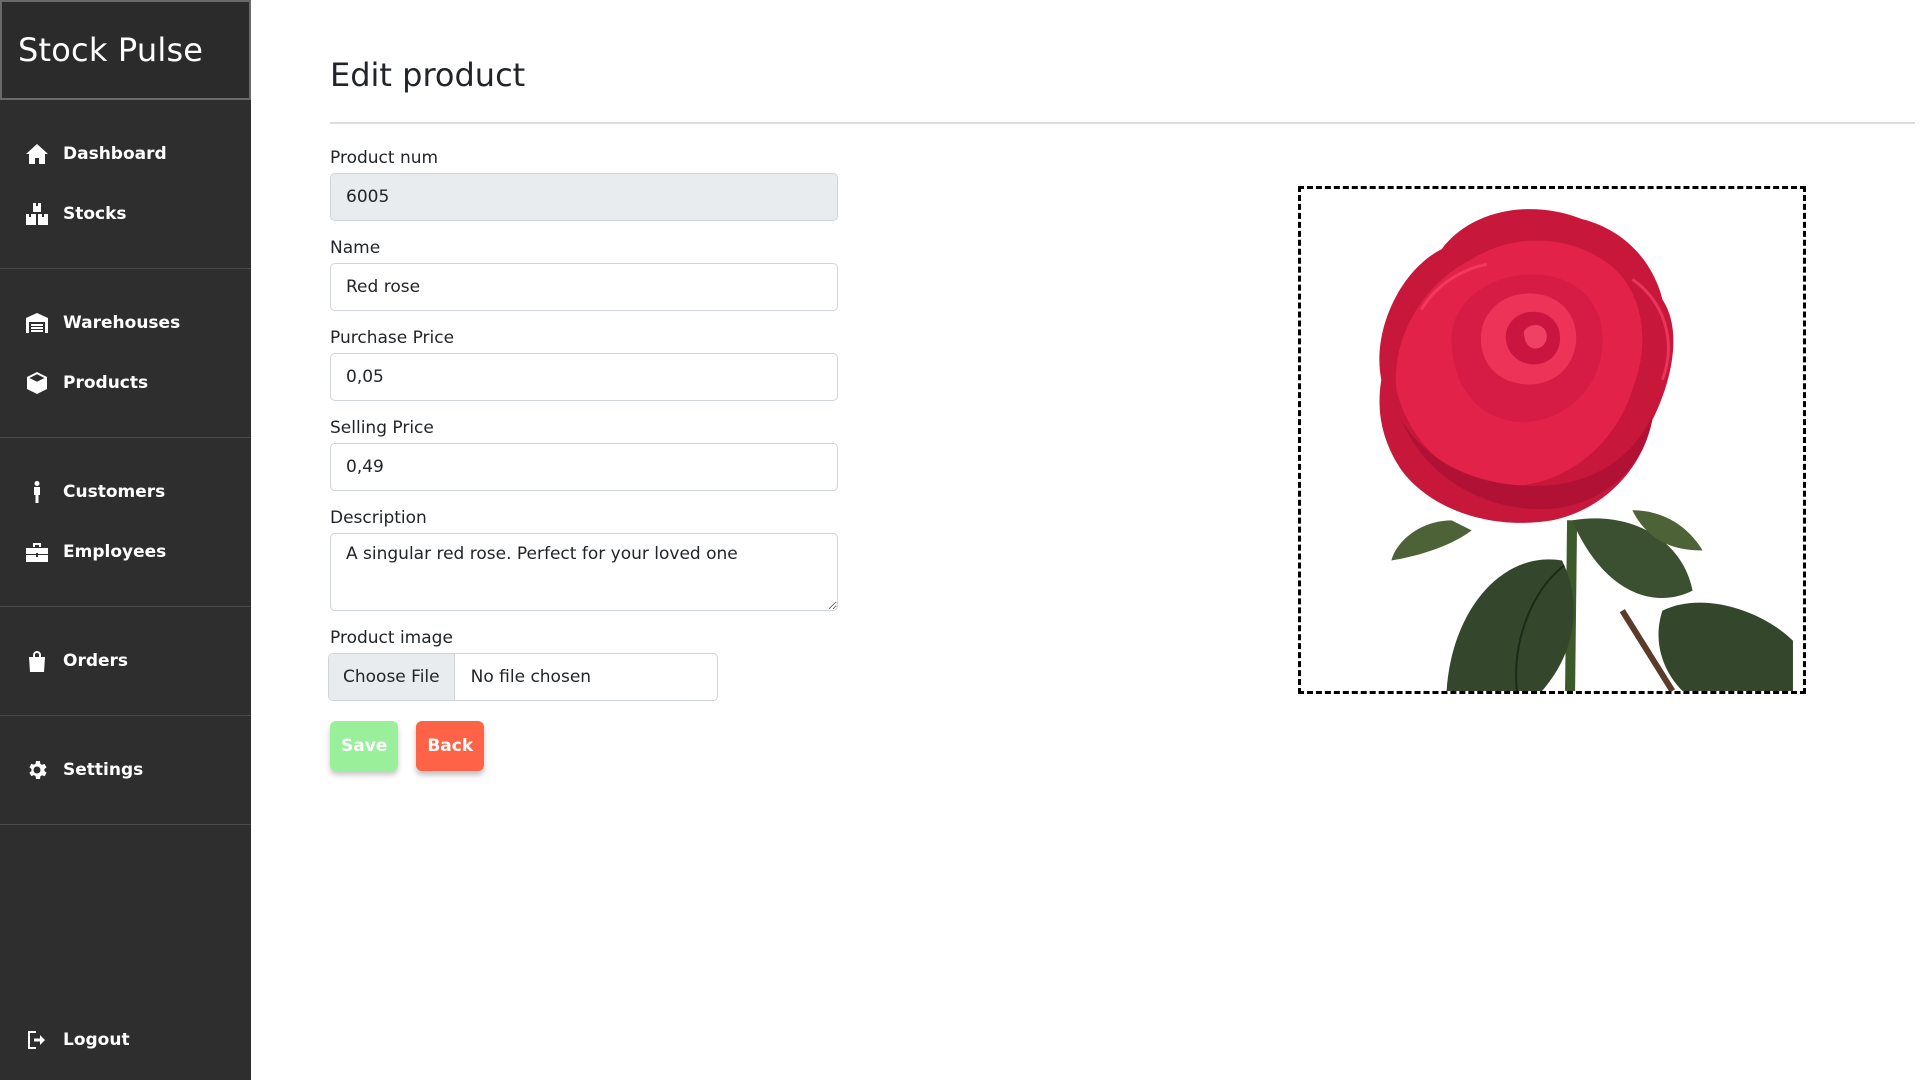 The height and width of the screenshot is (1080, 1920). What do you see at coordinates (364, 746) in the screenshot?
I see `save-button: Save` at bounding box center [364, 746].